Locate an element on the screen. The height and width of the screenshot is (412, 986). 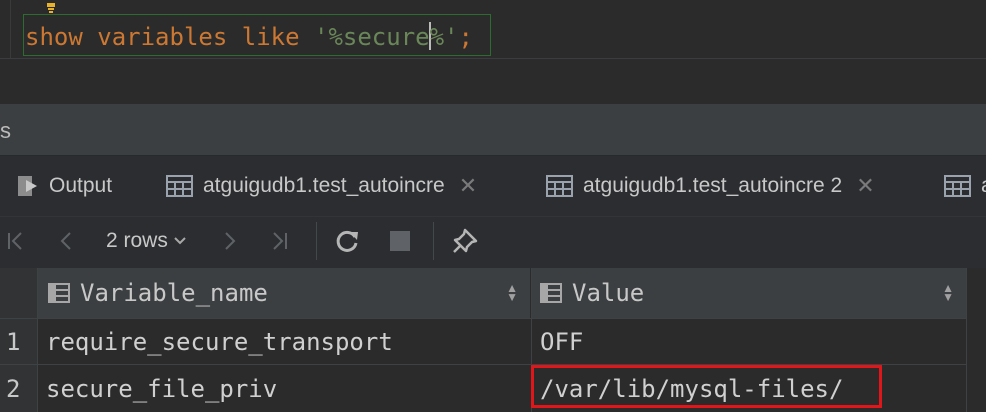
cell-variable-name: require_secure_transport is located at coordinates (284, 341).